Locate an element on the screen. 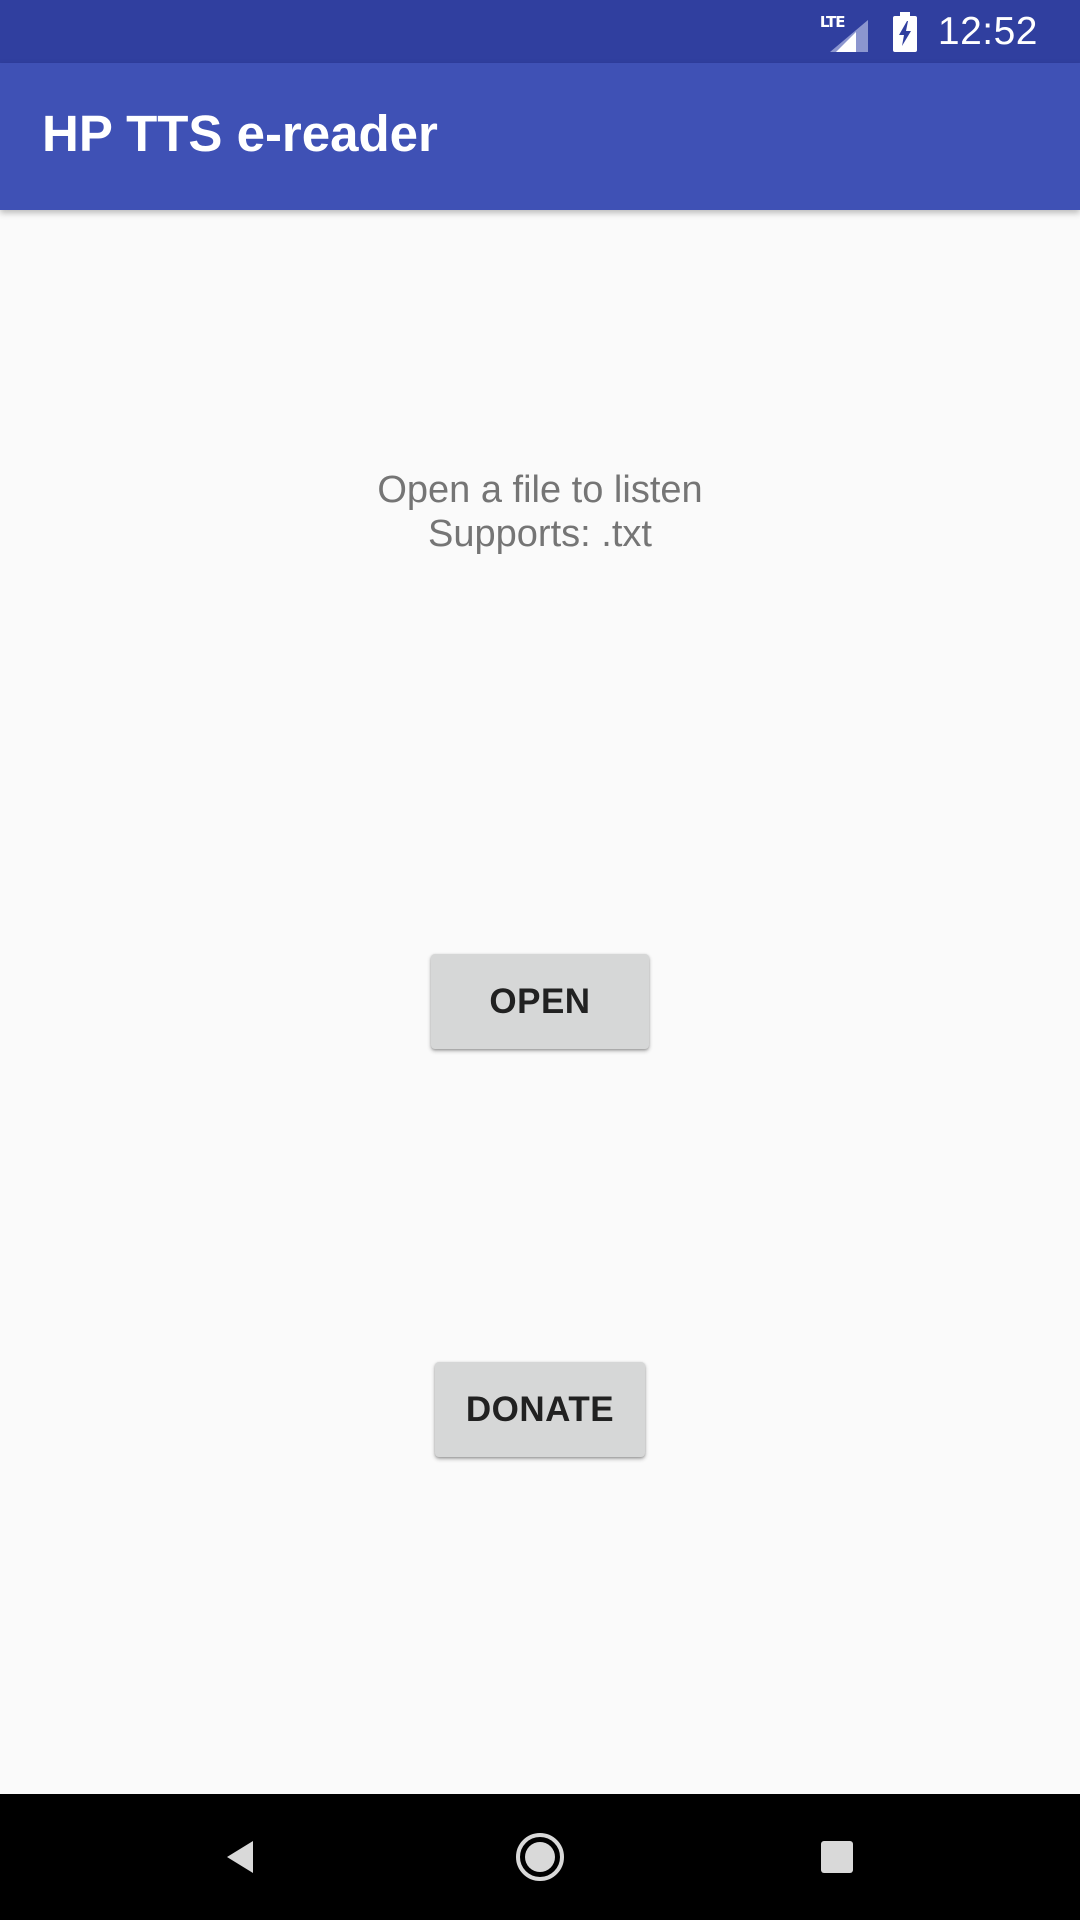 Image resolution: width=1080 pixels, height=1920 pixels. app-bar: HP TTS e-reader is located at coordinates (540, 136).